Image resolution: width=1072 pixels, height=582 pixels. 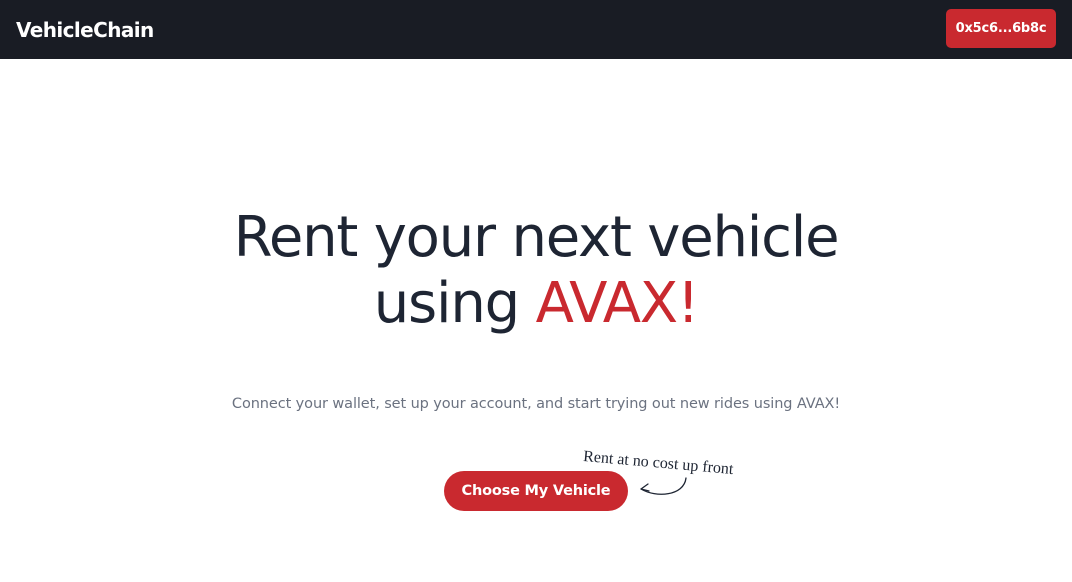 What do you see at coordinates (454, 303) in the screenshot?
I see `hero-title-line2-prefix: using` at bounding box center [454, 303].